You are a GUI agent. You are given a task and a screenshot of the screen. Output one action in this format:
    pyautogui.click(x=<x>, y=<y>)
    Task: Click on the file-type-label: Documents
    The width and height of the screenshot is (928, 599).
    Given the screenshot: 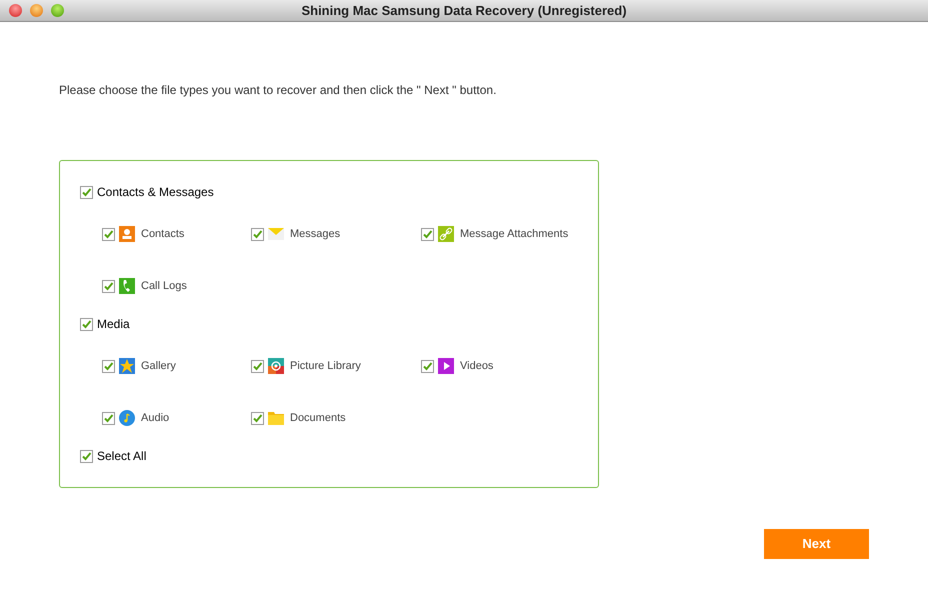 What is the action you would take?
    pyautogui.click(x=318, y=418)
    